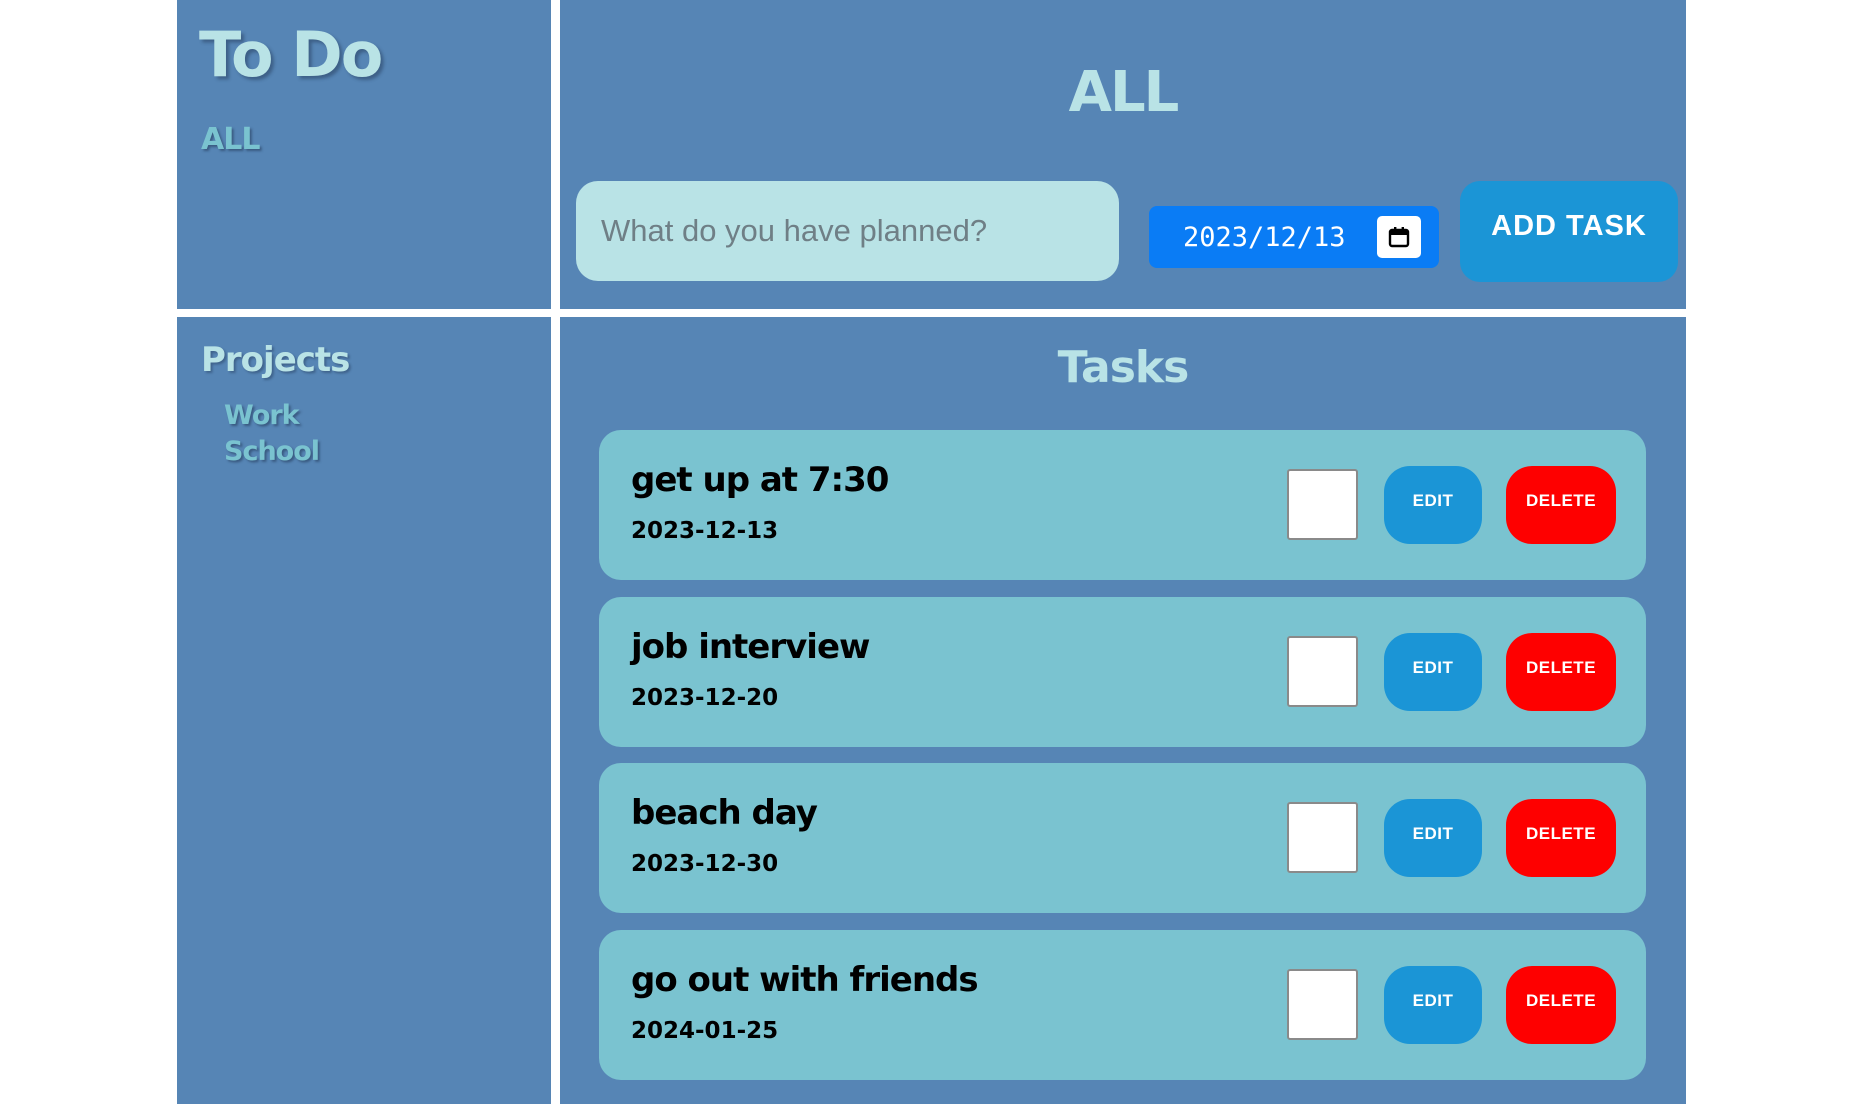  I want to click on task-name: get up at 7:30, so click(760, 480).